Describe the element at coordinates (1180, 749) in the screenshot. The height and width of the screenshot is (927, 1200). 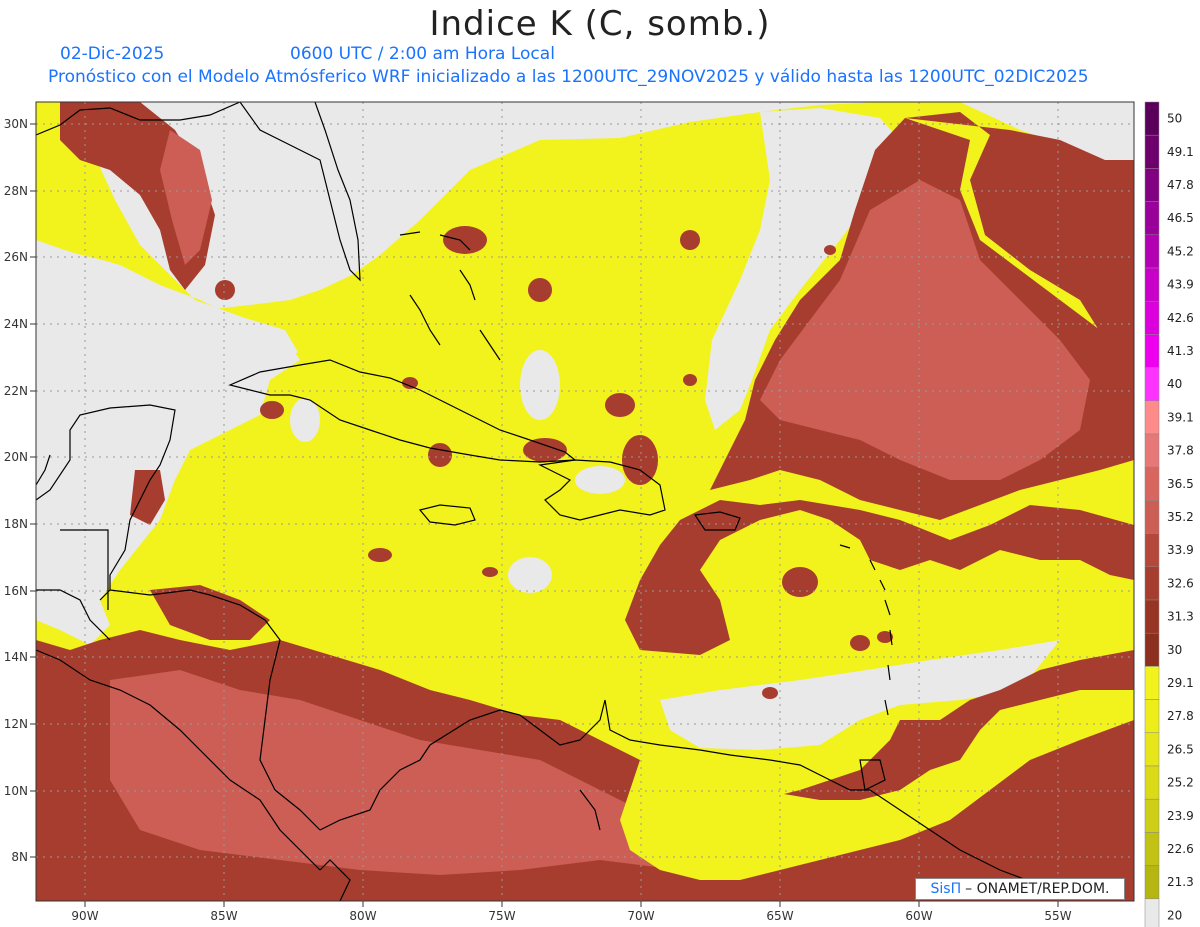
I see `legend-label: 26.5` at that location.